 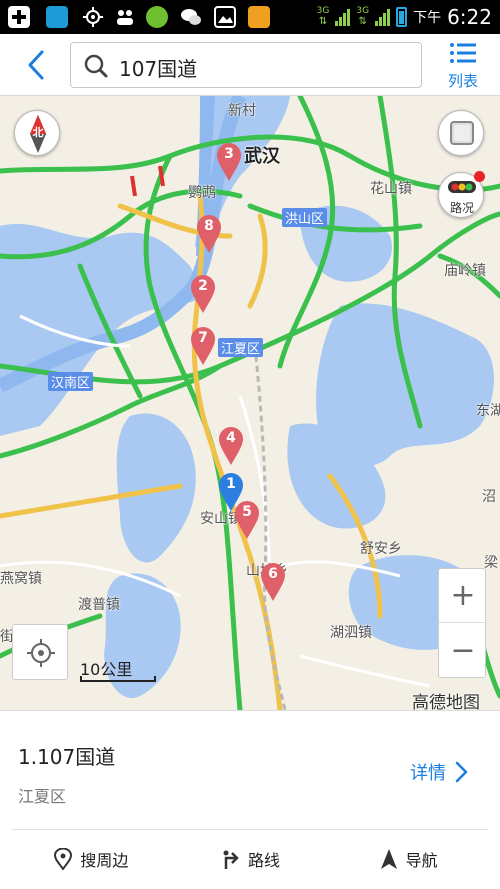 I want to click on list-label: 列表, so click(x=462, y=81).